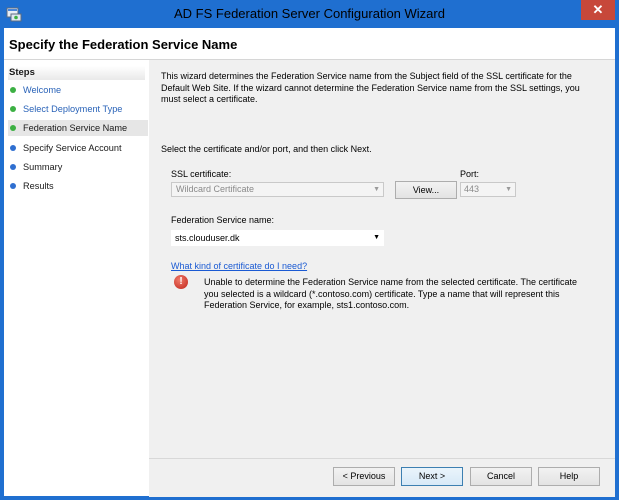 This screenshot has width=619, height=500. What do you see at coordinates (569, 476) in the screenshot?
I see `help-button: Help` at bounding box center [569, 476].